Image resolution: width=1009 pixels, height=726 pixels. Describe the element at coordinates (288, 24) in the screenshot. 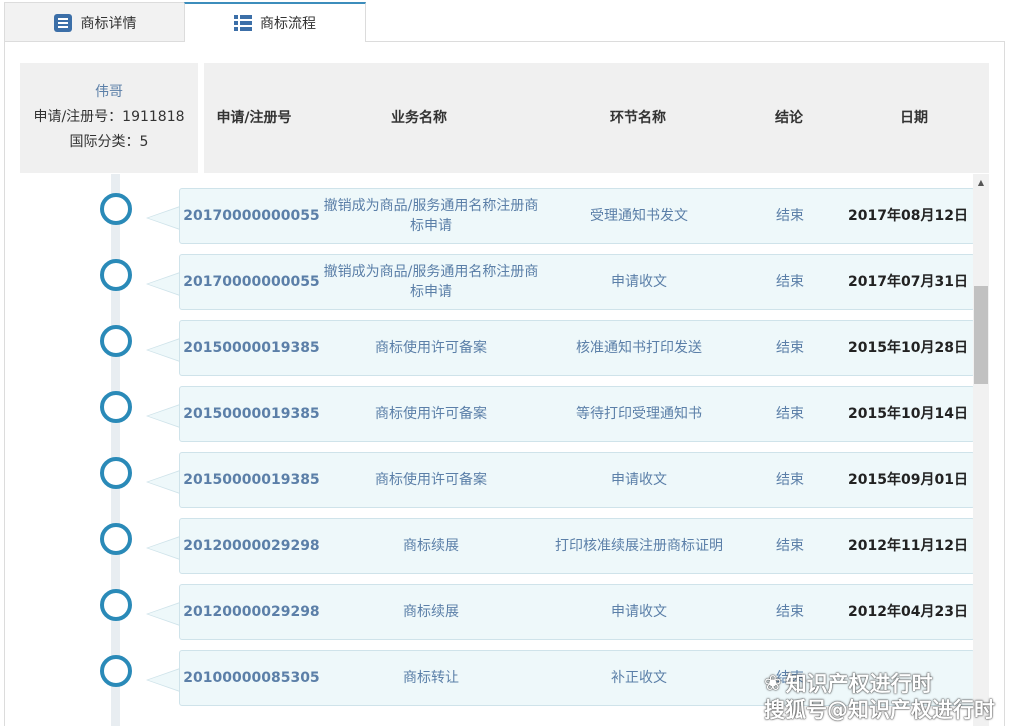

I see `tab-label: 商标流程` at that location.